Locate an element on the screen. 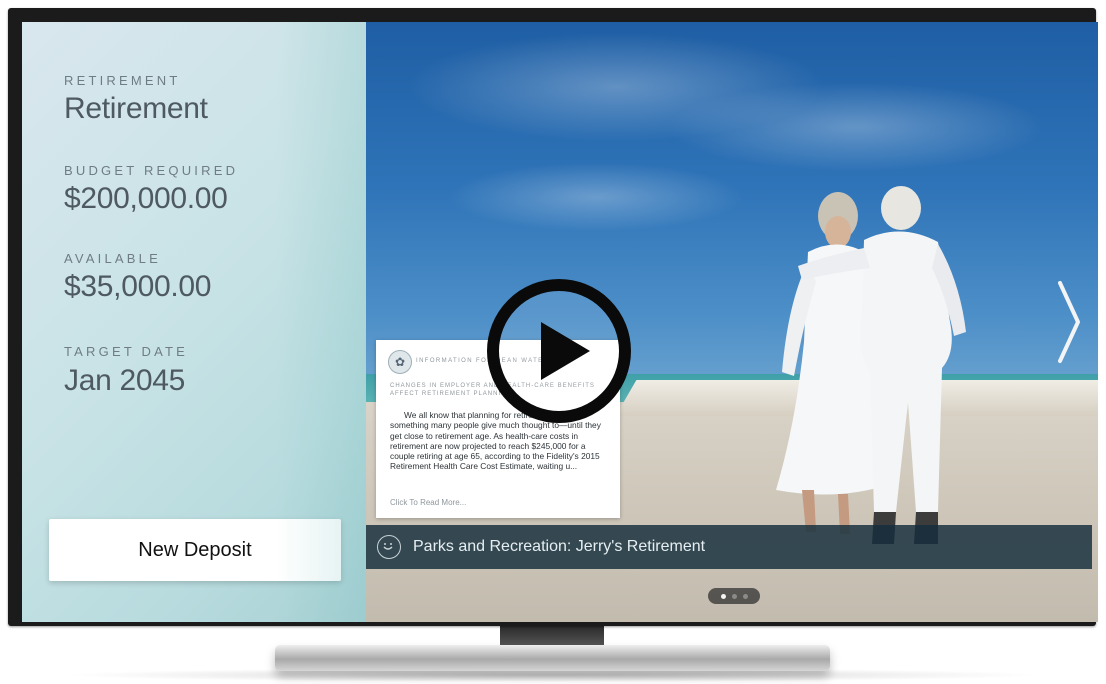 This screenshot has width=1106, height=684. available-label: AVAILABLE is located at coordinates (112, 258).